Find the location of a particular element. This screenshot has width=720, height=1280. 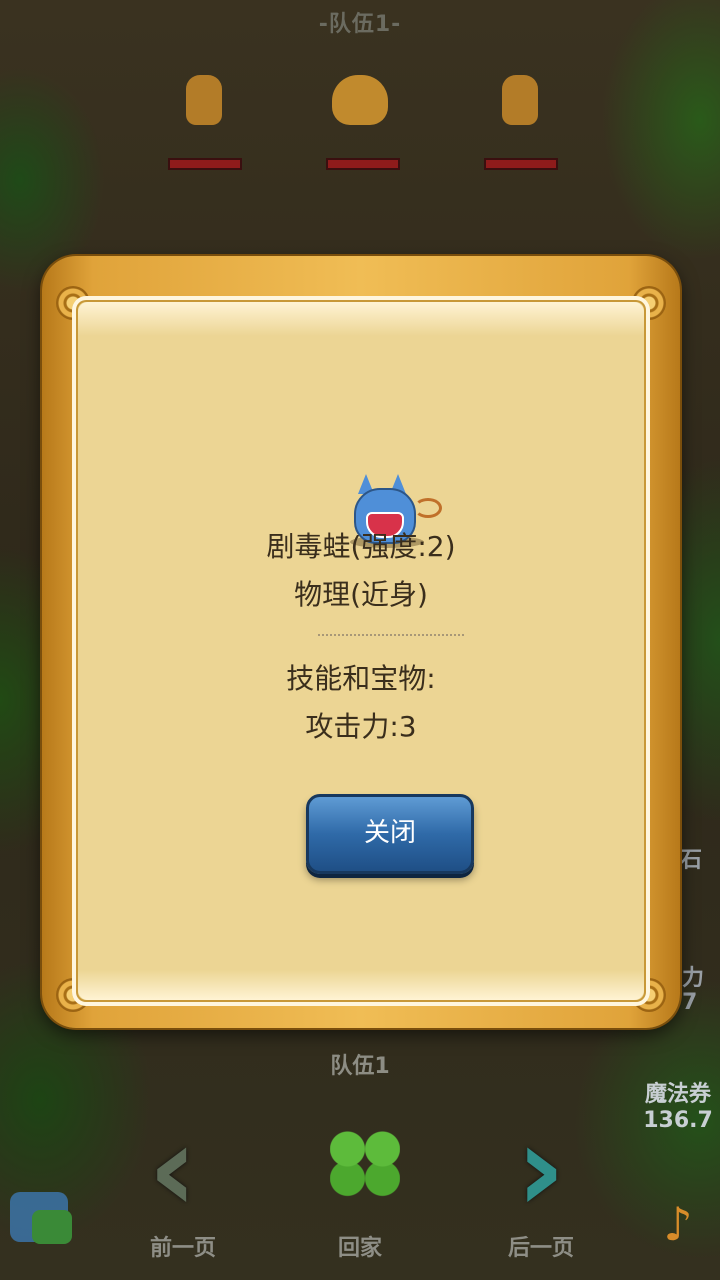

home-button: 回家 is located at coordinates (360, 1190).